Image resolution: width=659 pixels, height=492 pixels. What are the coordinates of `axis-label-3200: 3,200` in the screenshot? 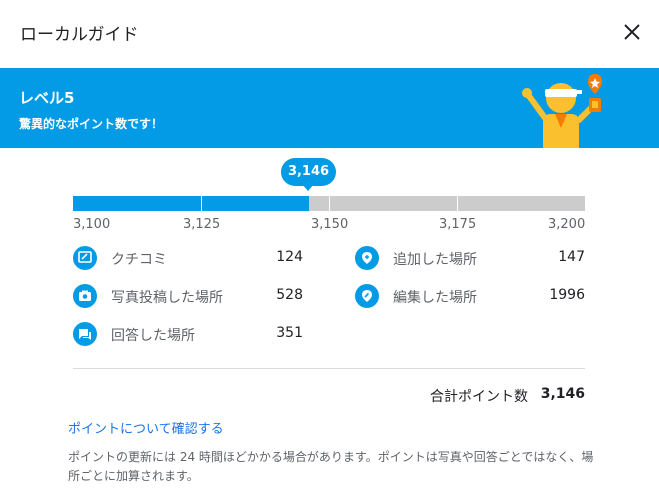 It's located at (567, 224).